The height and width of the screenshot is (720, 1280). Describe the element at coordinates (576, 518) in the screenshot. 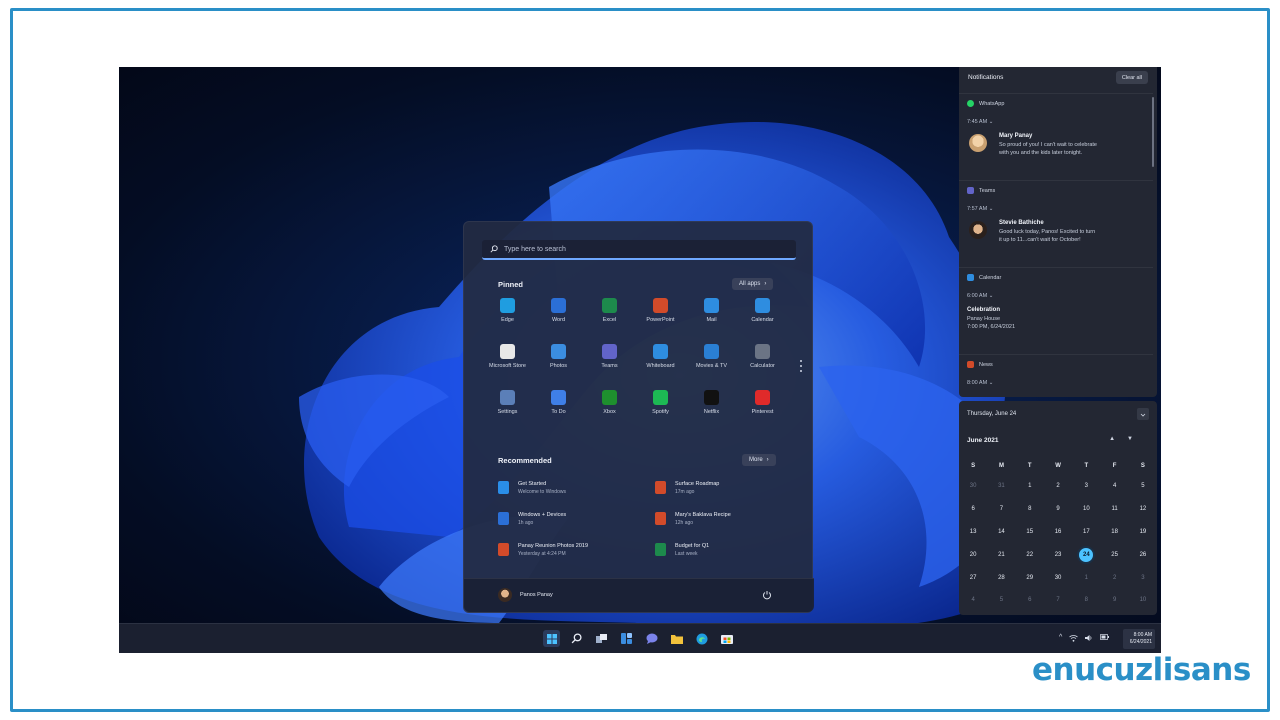

I see `recommended-item: Windows + Devices 1h ago` at that location.